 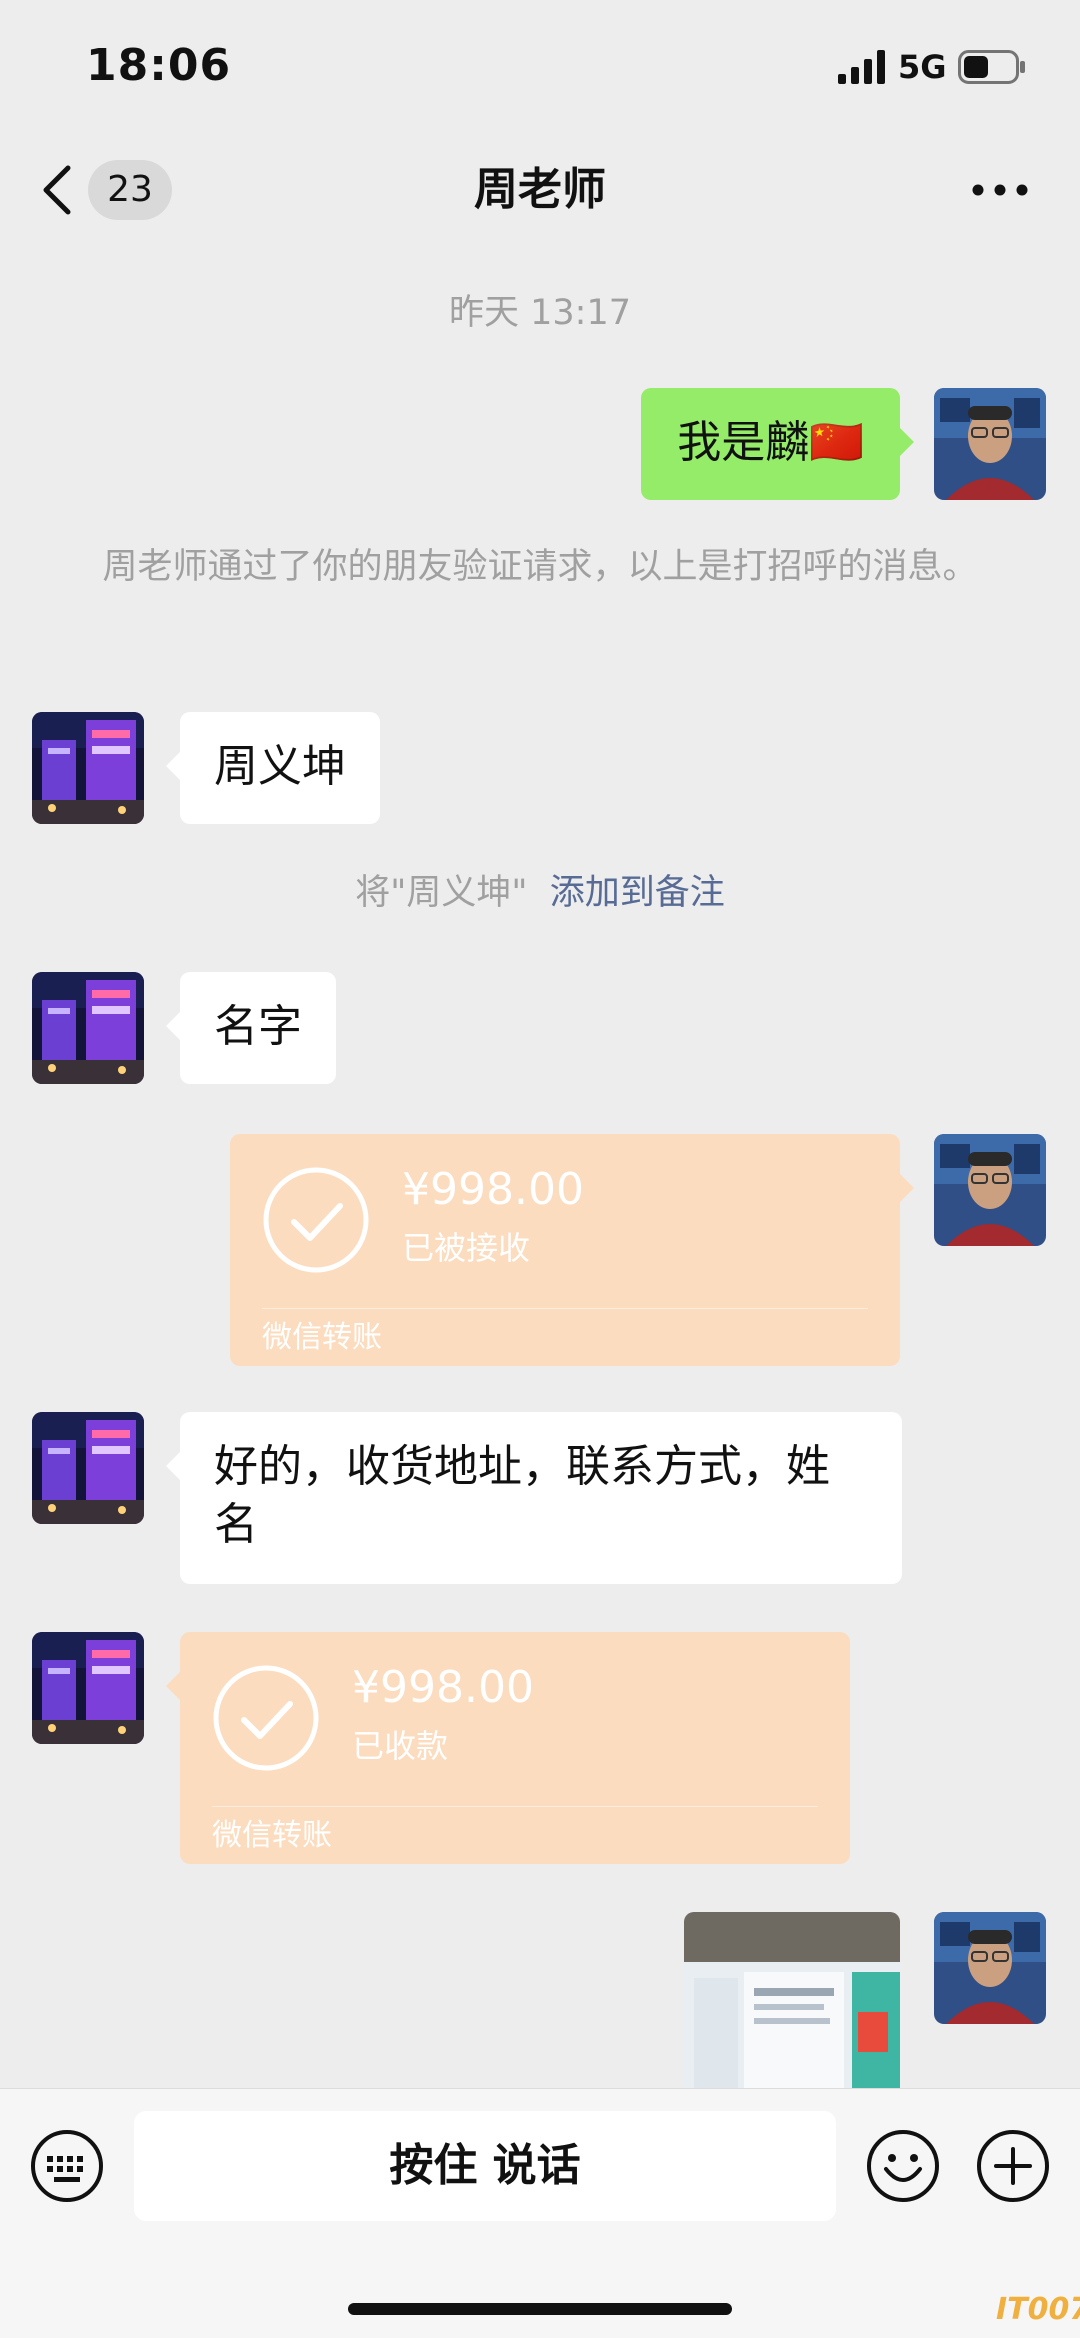 What do you see at coordinates (67, 2166) in the screenshot?
I see `keyboard-icon` at bounding box center [67, 2166].